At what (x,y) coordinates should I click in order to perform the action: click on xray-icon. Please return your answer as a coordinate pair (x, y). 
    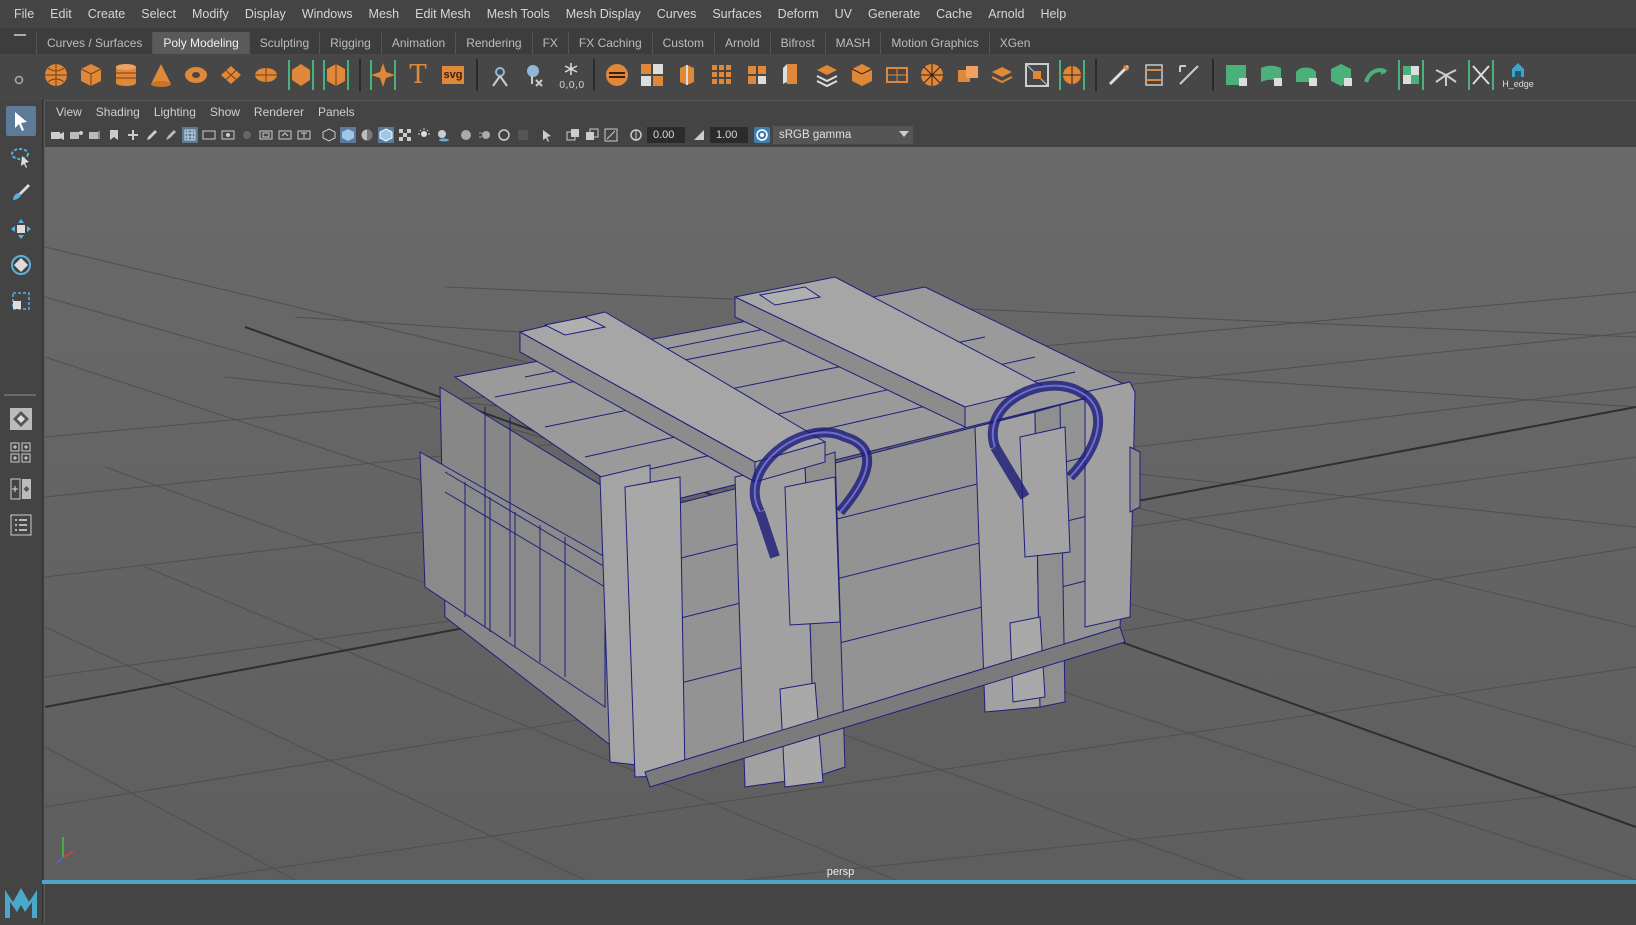
    Looking at the image, I should click on (573, 135).